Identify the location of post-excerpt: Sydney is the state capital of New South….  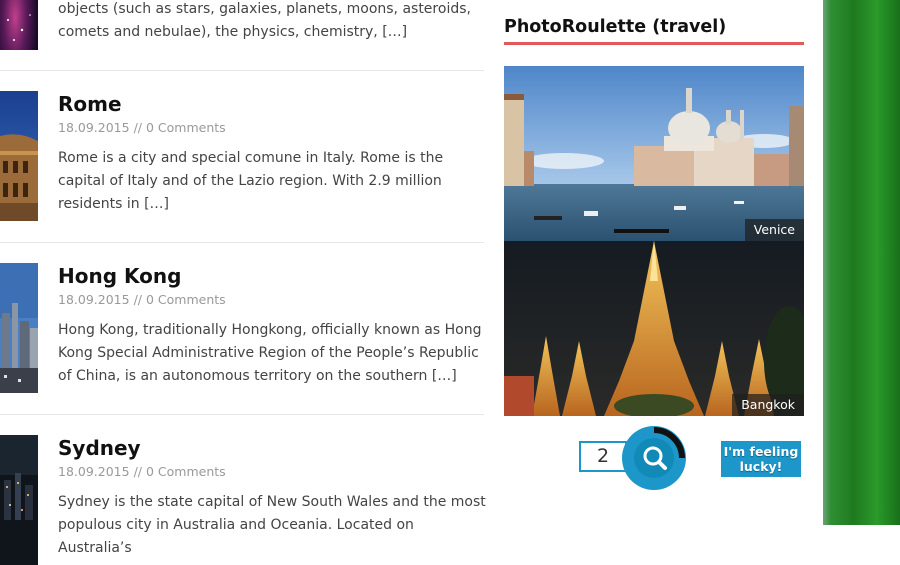
(272, 525).